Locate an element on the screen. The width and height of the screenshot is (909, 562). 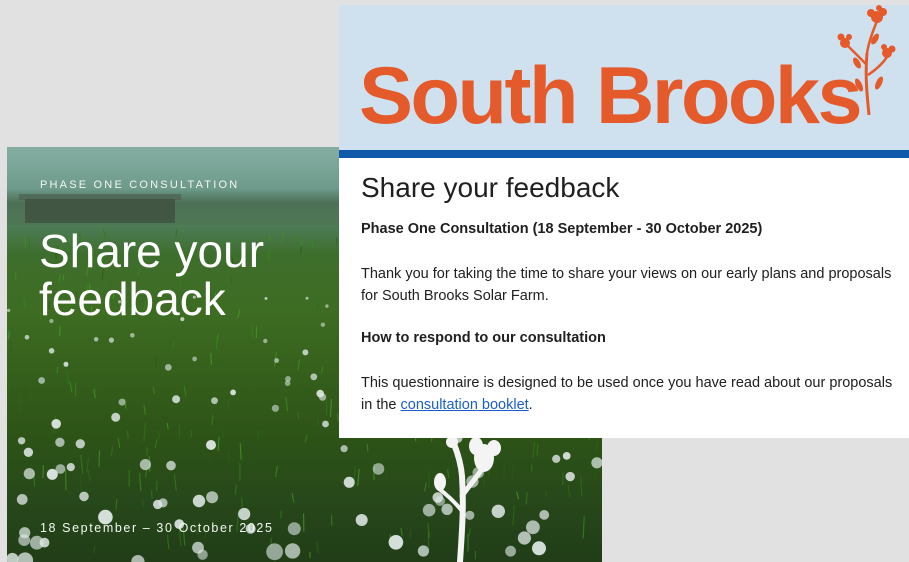
consultation-booklet-link: consultation booklet is located at coordinates (465, 405).